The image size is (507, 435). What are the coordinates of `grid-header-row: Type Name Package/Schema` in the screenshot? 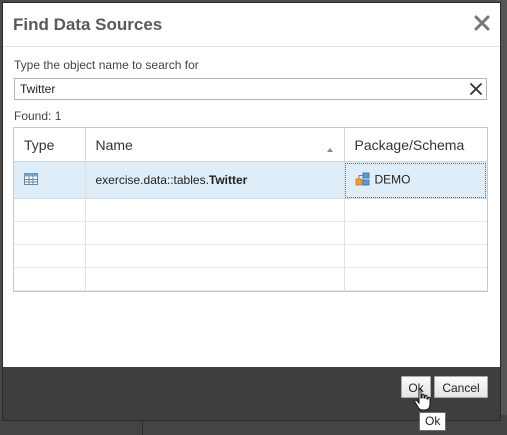 It's located at (250, 145).